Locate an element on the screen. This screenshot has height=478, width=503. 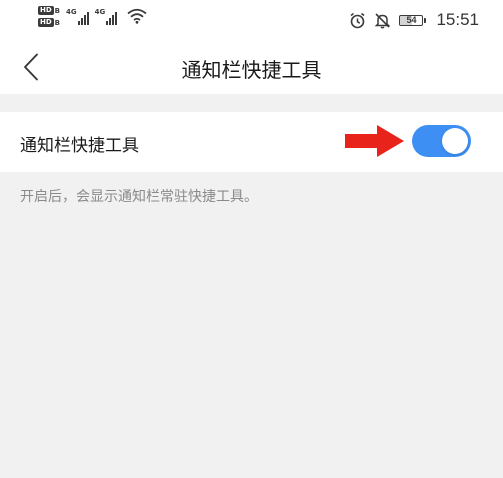
status-time: 15:51 is located at coordinates (457, 19).